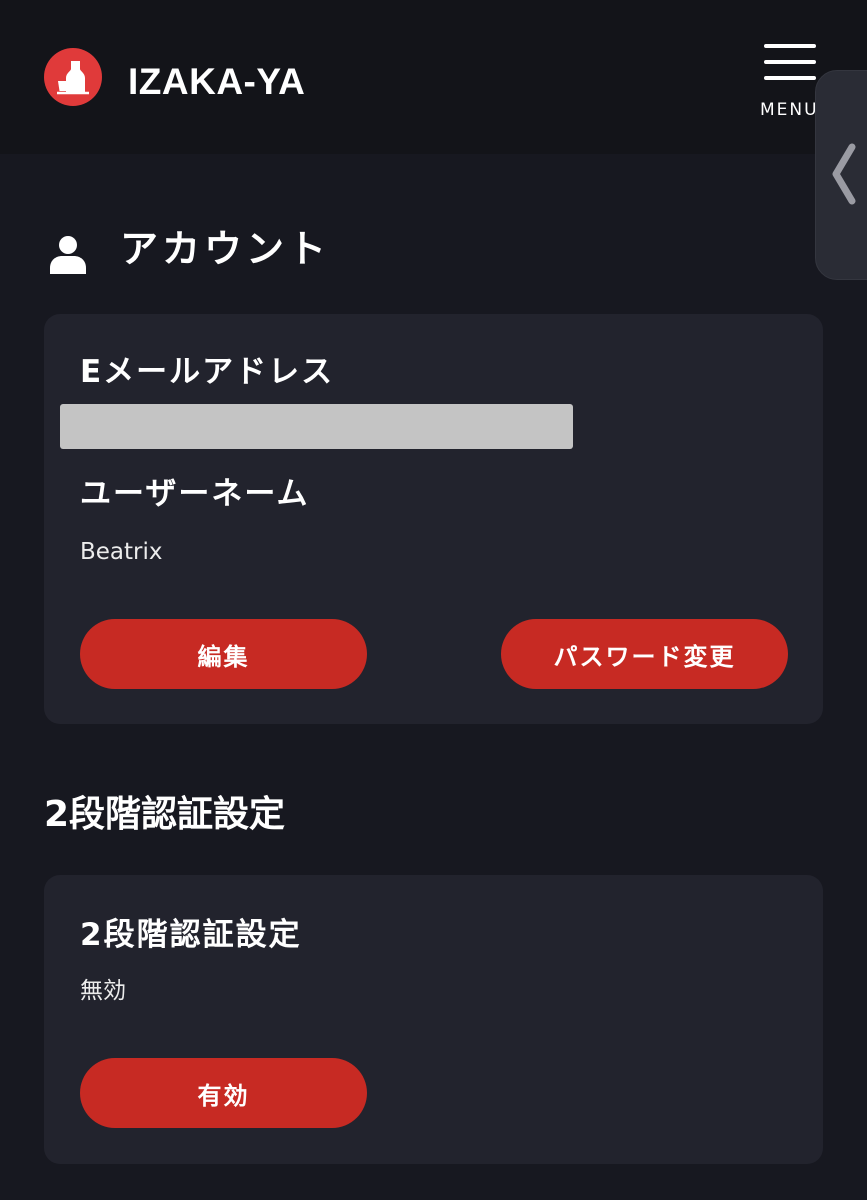  Describe the element at coordinates (216, 82) in the screenshot. I see `brand-title: IZAKA-YA` at that location.